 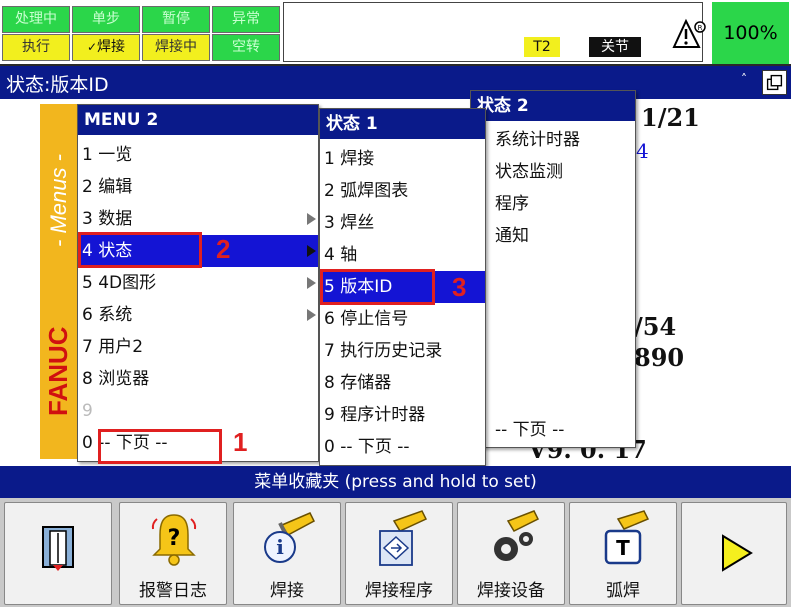 I want to click on indicator-weld-label: 焊接, so click(x=111, y=47).